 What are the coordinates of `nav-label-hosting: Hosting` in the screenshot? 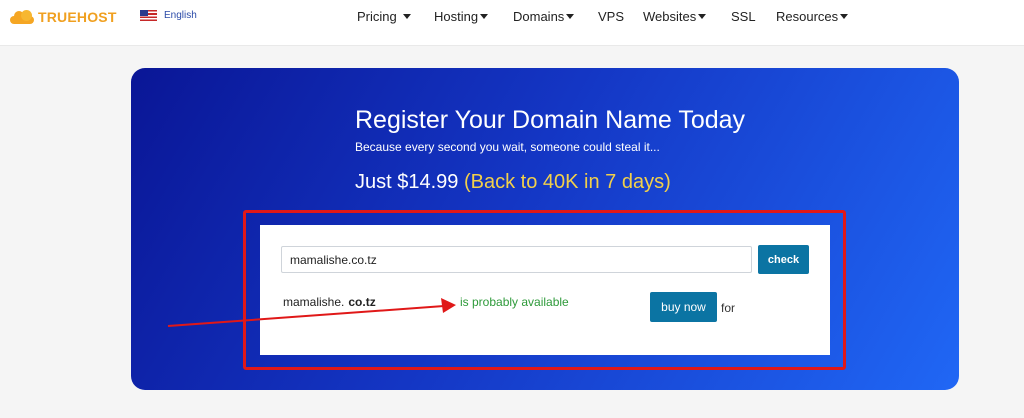 It's located at (456, 16).